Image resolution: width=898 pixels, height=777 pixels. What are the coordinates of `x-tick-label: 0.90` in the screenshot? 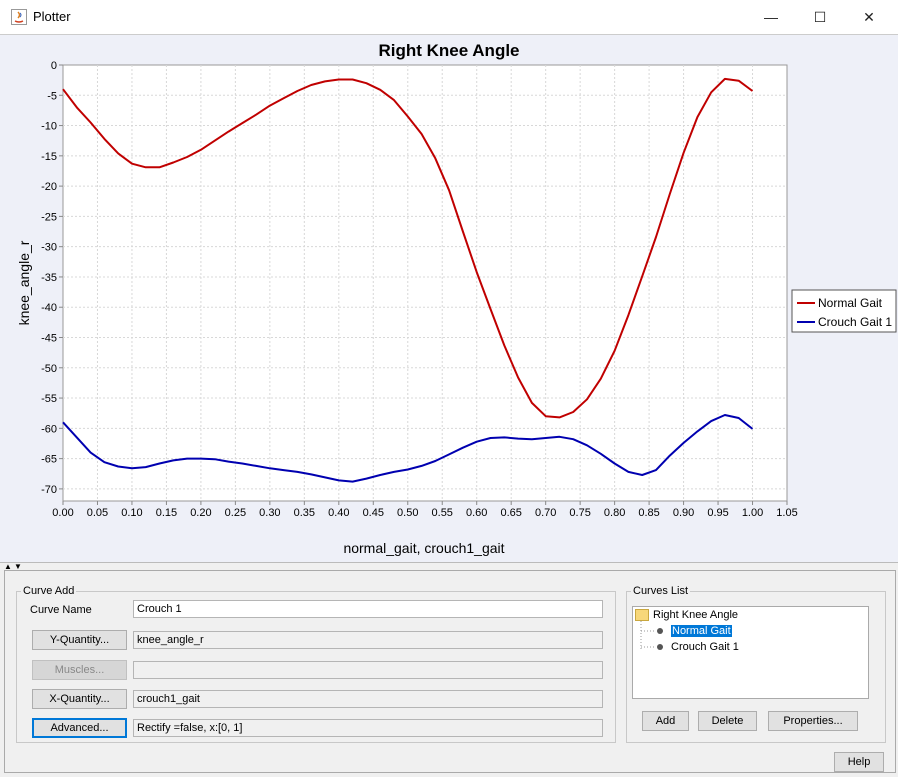 It's located at (683, 513).